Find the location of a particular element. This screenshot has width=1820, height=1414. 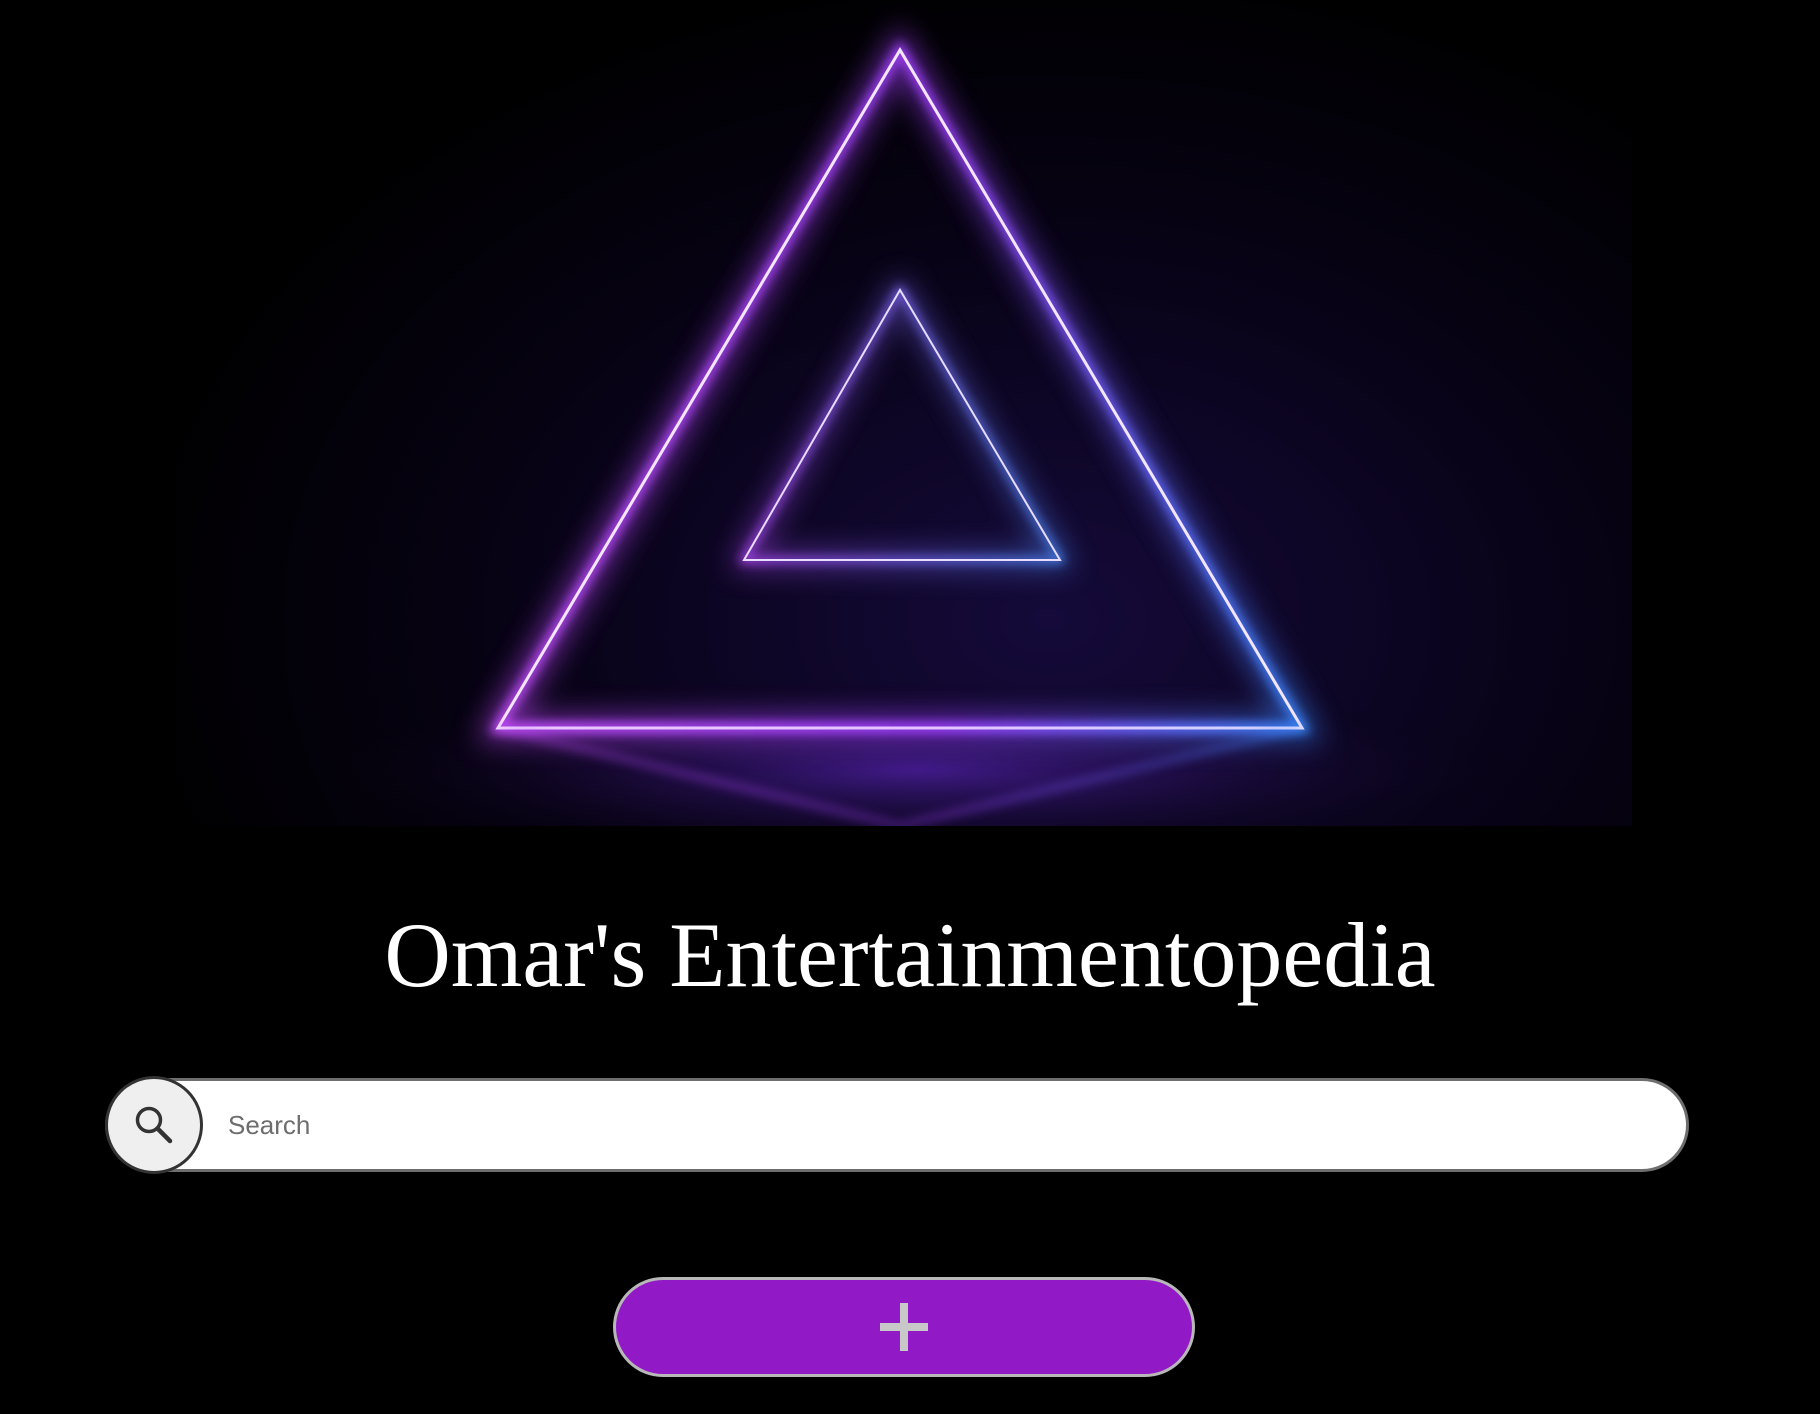

add-button is located at coordinates (904, 1327).